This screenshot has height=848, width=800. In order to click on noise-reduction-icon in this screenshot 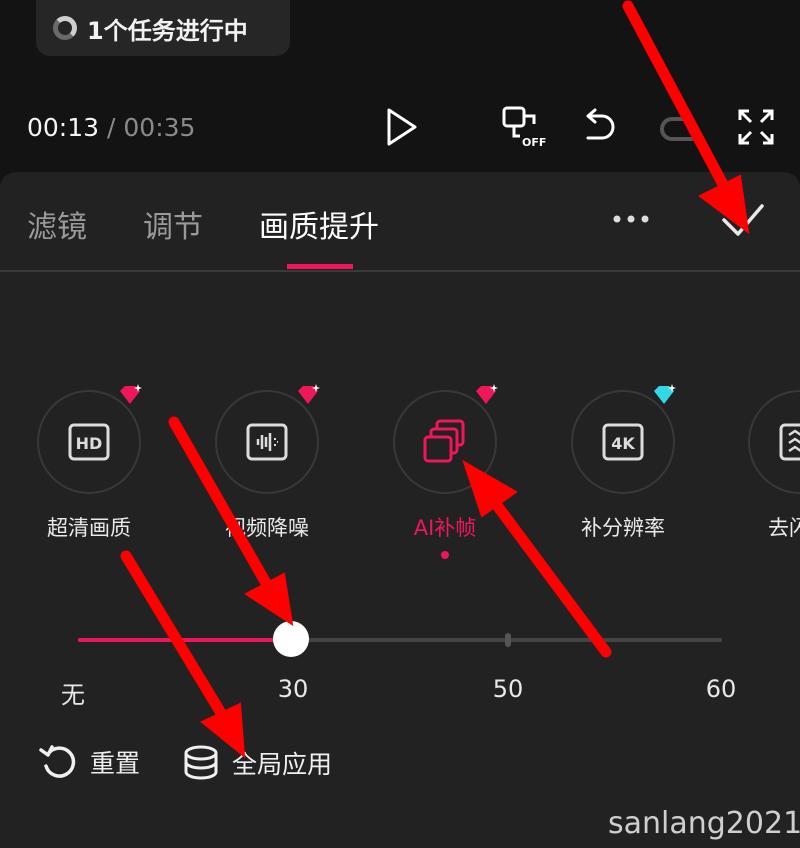, I will do `click(267, 442)`.